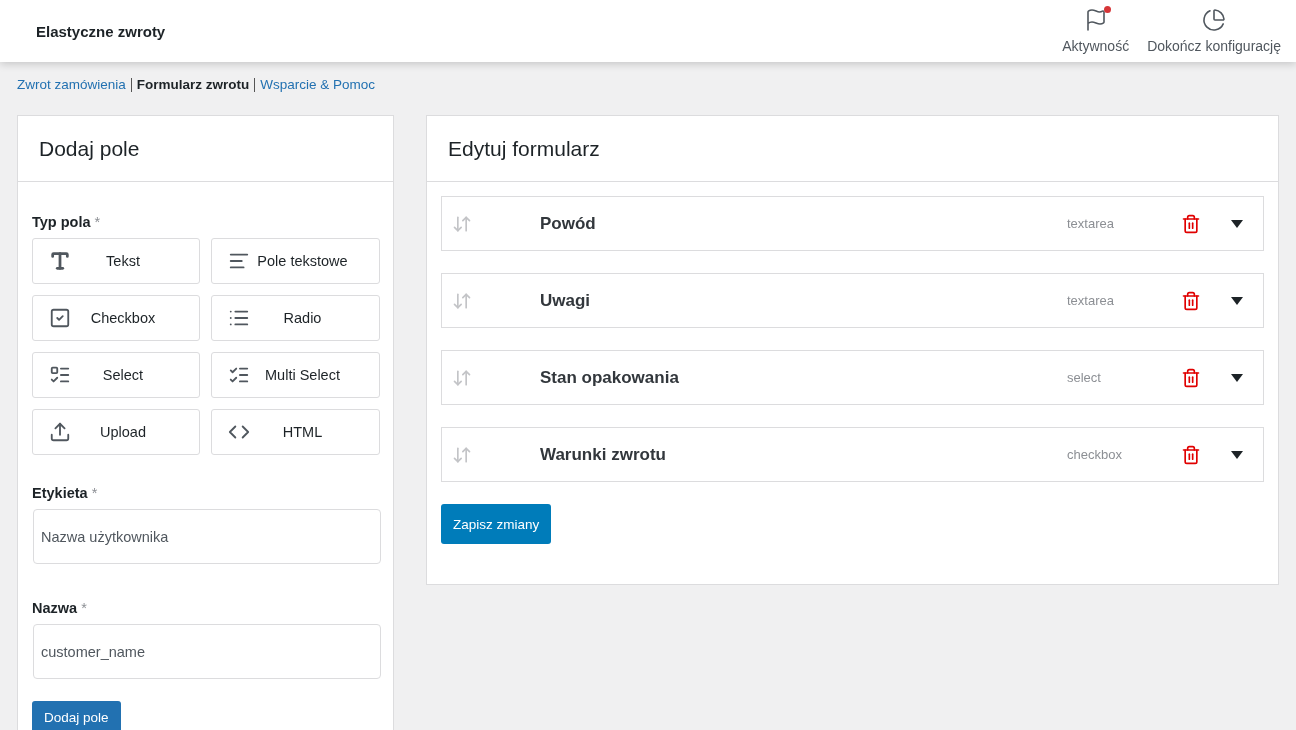 The width and height of the screenshot is (1296, 730). I want to click on field-name: Stan opakowania, so click(610, 377).